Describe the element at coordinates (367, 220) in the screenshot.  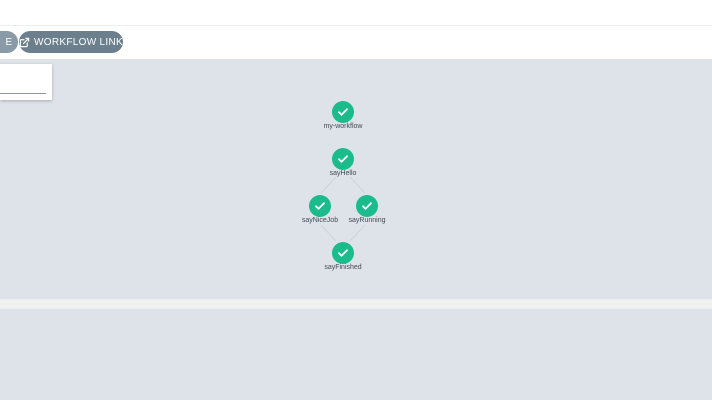
I see `node-label-sayrunning: sayRunning` at that location.